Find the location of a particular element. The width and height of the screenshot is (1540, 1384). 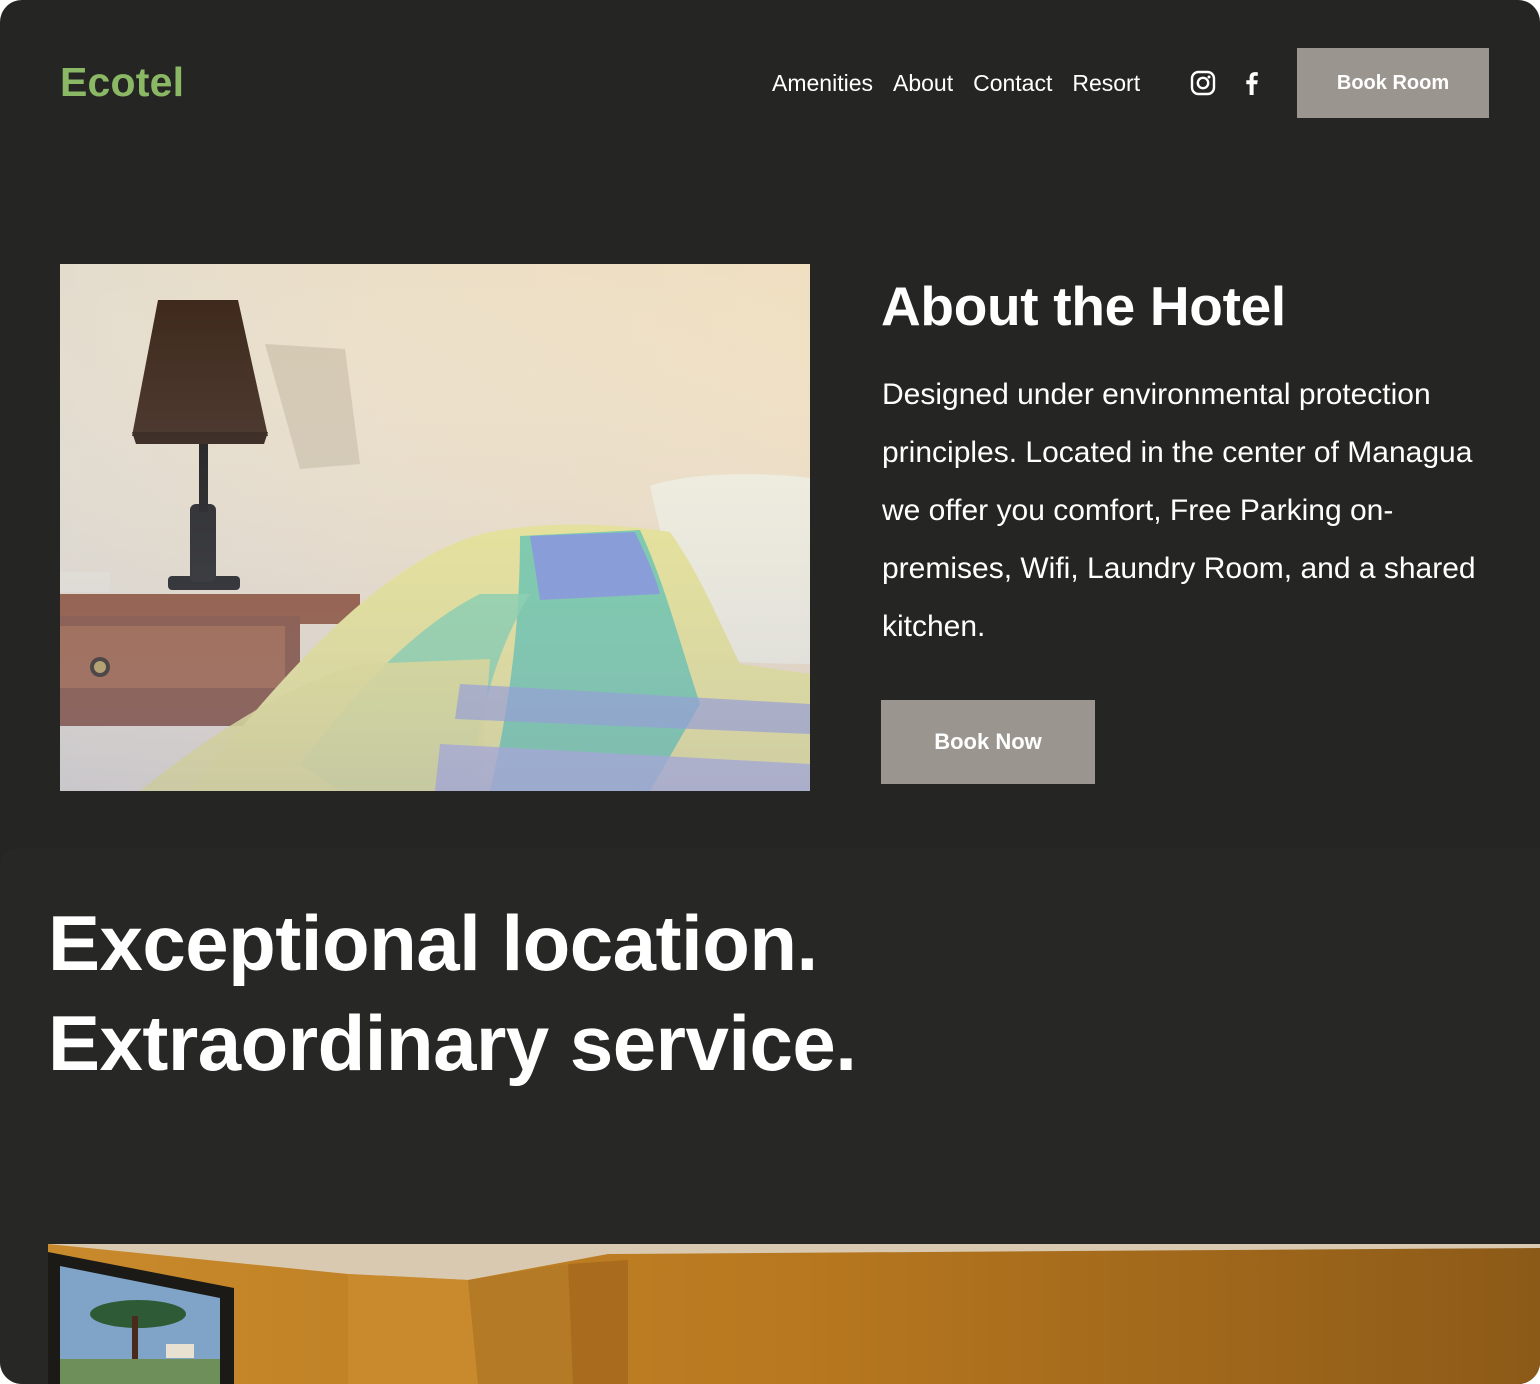

nav-link-contact: Contact is located at coordinates (1012, 83).